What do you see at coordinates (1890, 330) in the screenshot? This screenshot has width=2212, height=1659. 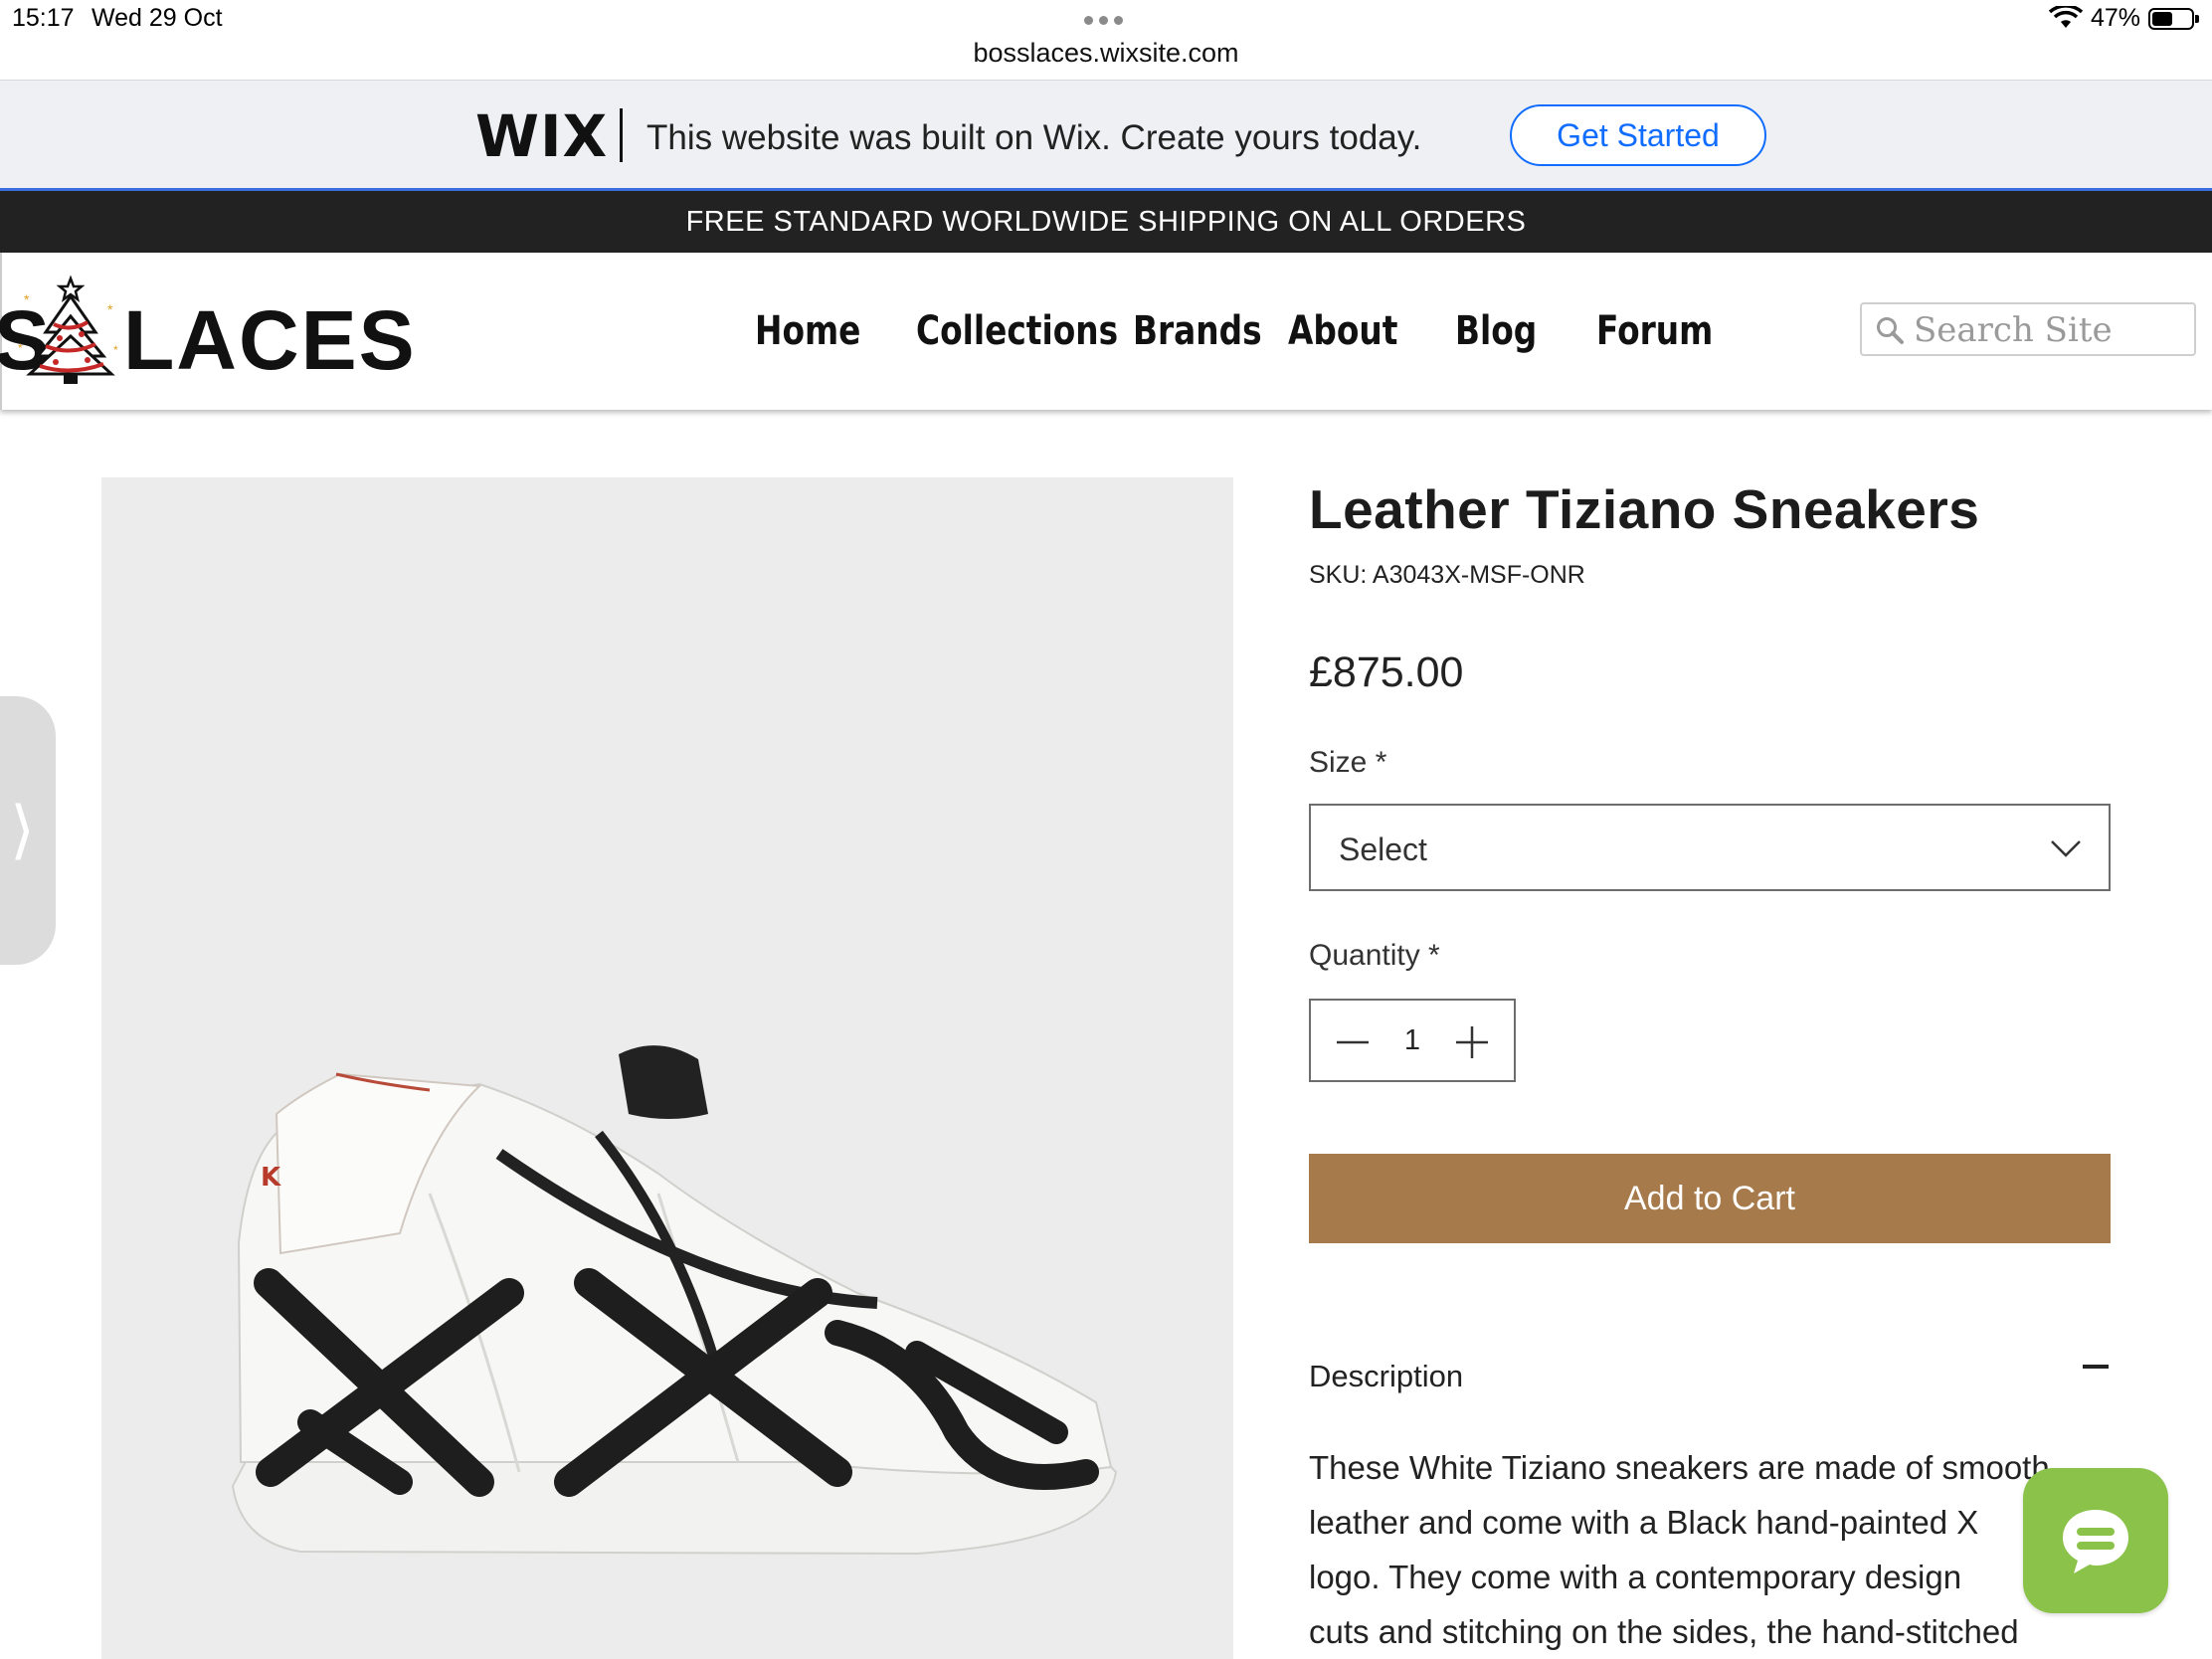 I see `search-icon` at bounding box center [1890, 330].